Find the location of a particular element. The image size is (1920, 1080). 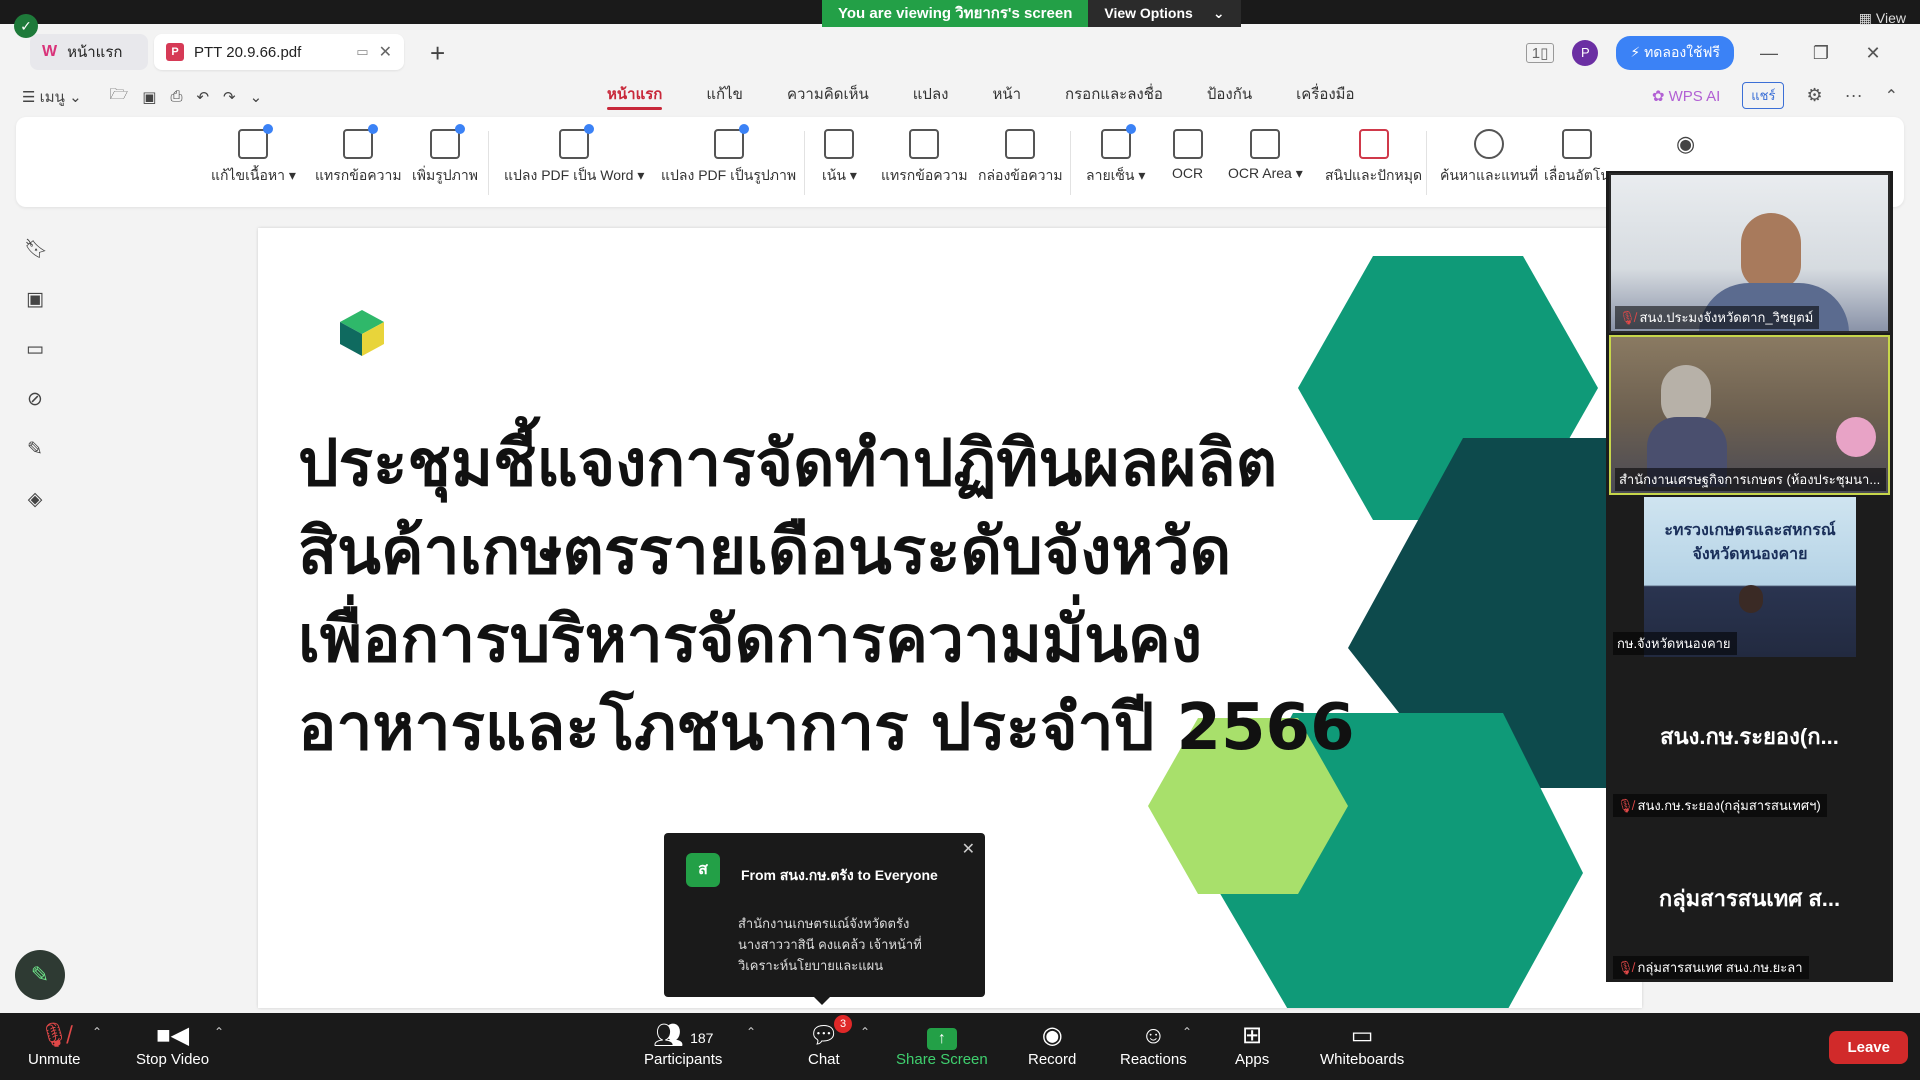

ocr-icon is located at coordinates (1187, 144).